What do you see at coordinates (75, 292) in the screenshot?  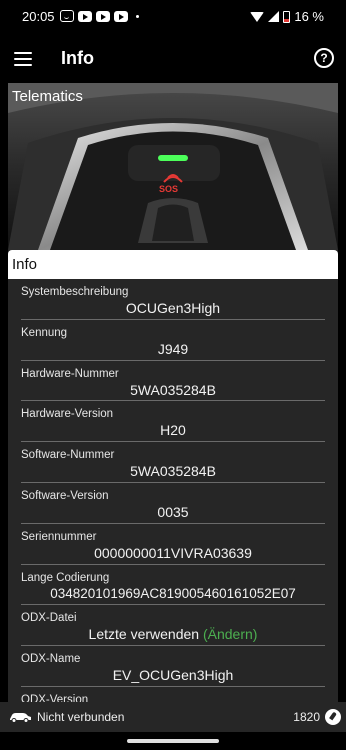 I see `row-label: Systembeschreibung` at bounding box center [75, 292].